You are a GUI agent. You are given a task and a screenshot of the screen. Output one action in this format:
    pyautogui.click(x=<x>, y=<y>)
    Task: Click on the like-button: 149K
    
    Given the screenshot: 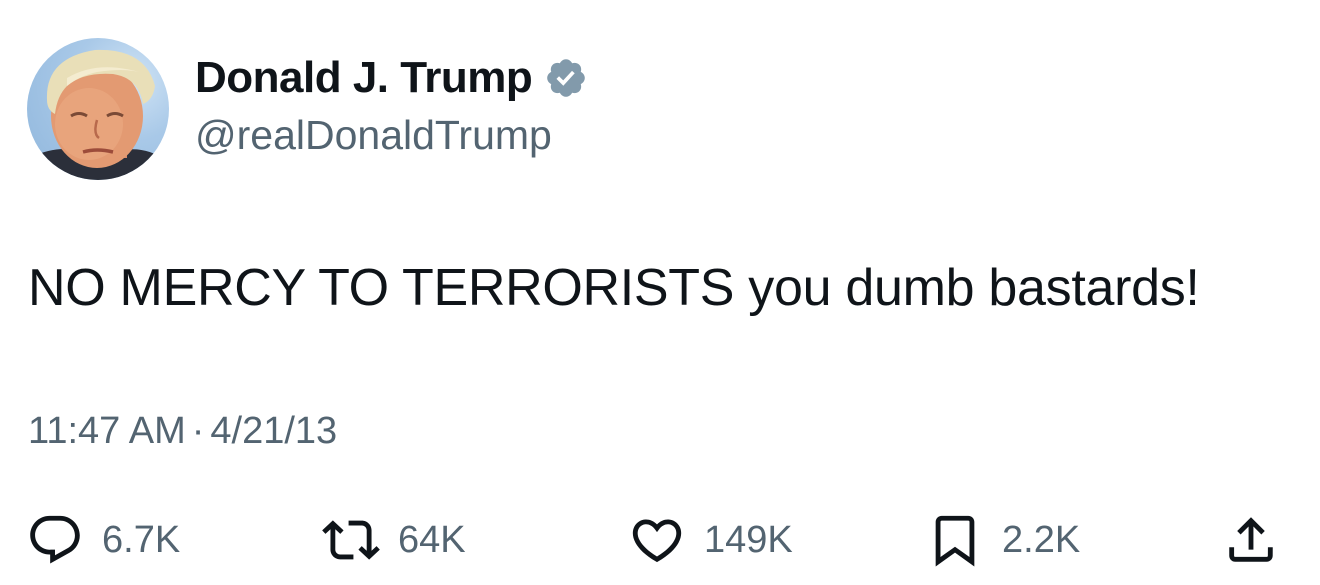 What is the action you would take?
    pyautogui.click(x=710, y=540)
    